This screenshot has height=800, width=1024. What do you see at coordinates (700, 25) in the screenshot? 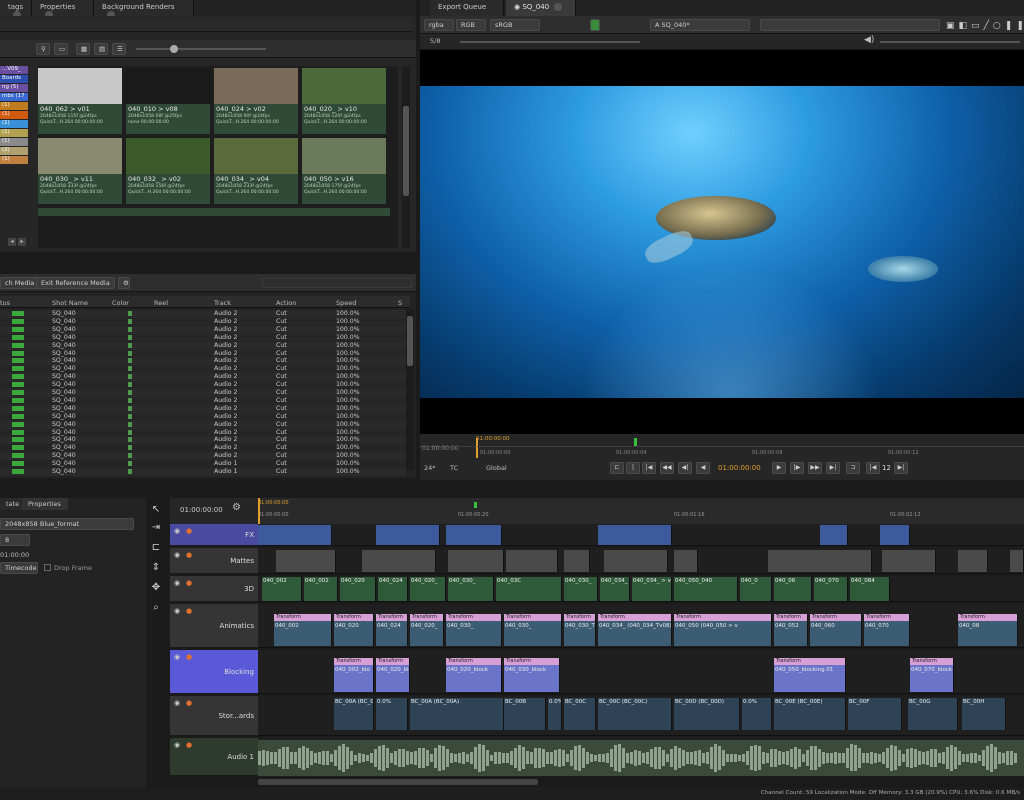
I see `shot-select: A SQ_040*` at bounding box center [700, 25].